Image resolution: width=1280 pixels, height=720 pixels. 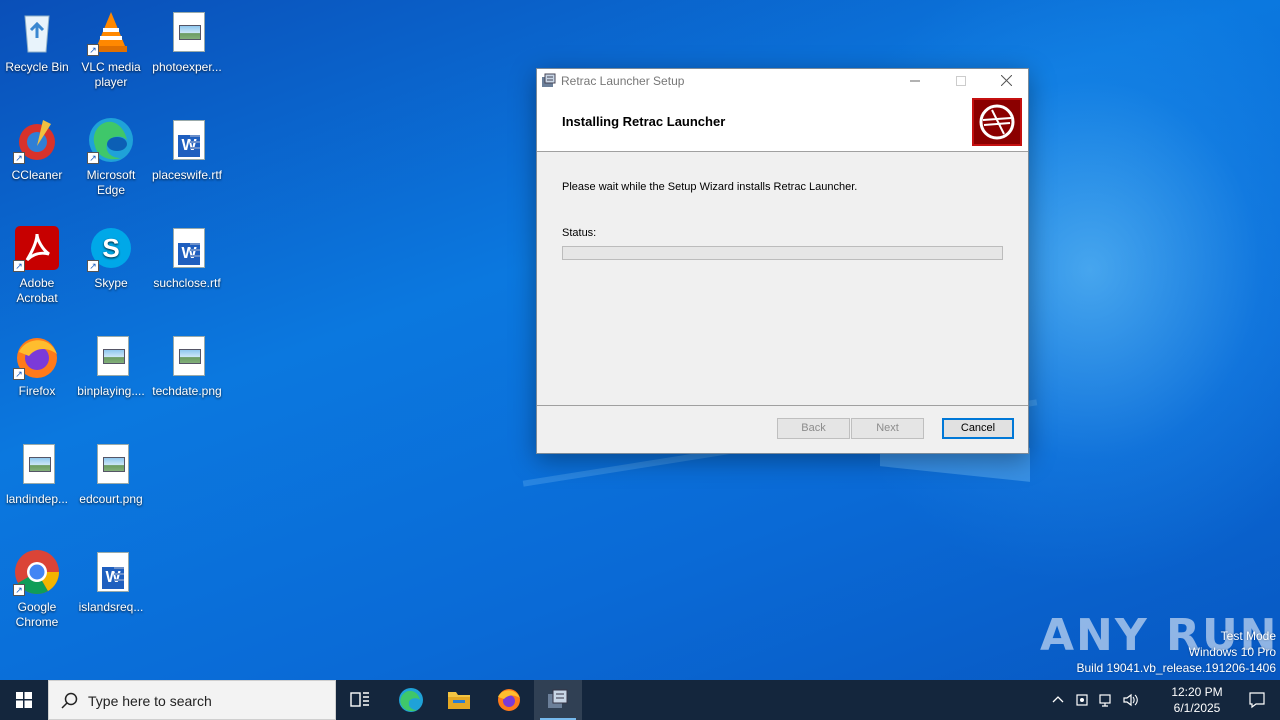 I want to click on desktop-icon-label: Adobe Acrobat, so click(x=37, y=290).